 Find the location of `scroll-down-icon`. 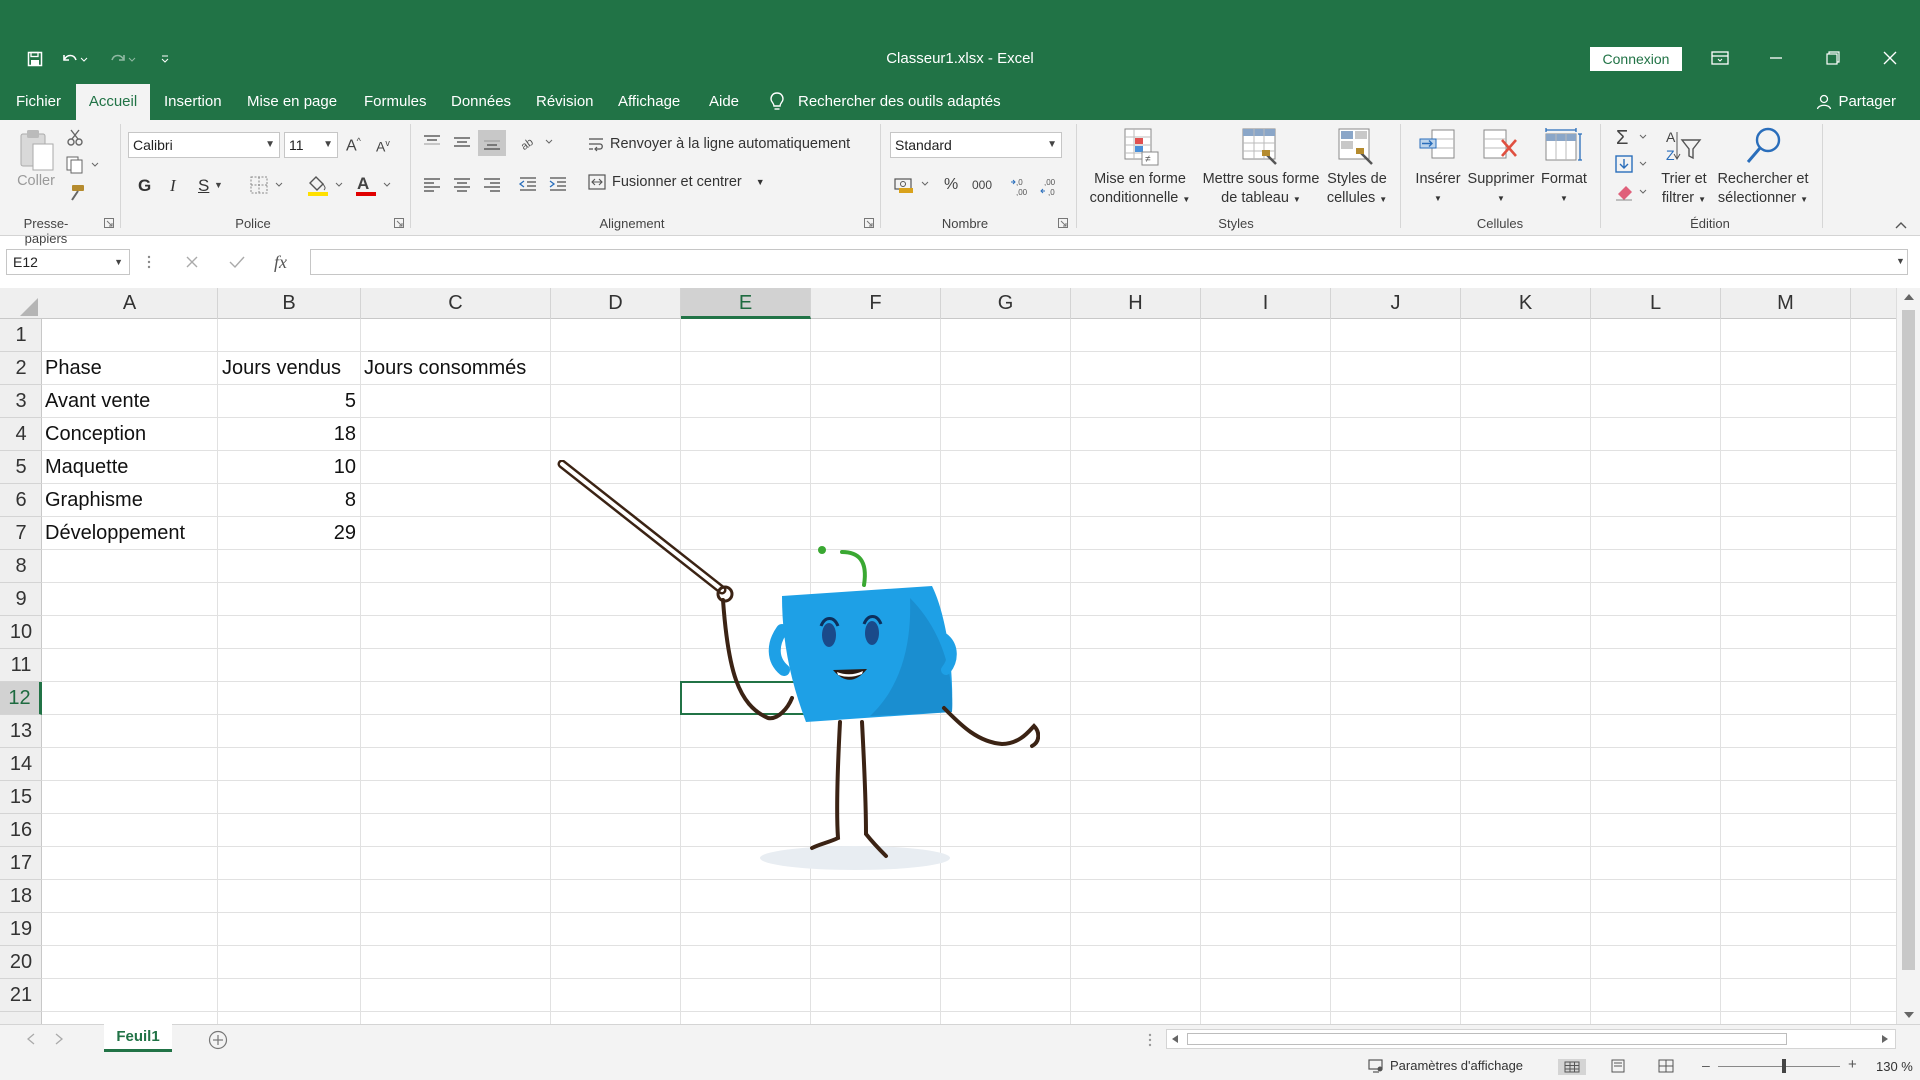

scroll-down-icon is located at coordinates (1909, 1015).